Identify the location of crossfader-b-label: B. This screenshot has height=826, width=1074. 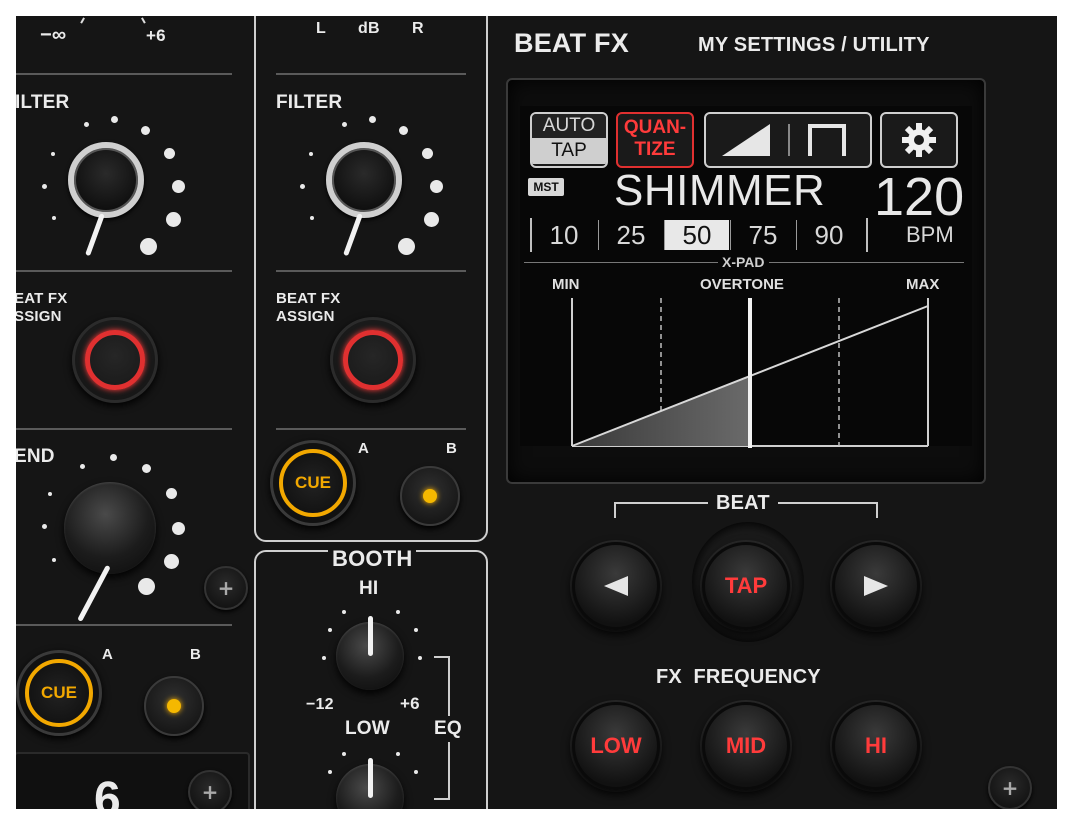
(196, 654).